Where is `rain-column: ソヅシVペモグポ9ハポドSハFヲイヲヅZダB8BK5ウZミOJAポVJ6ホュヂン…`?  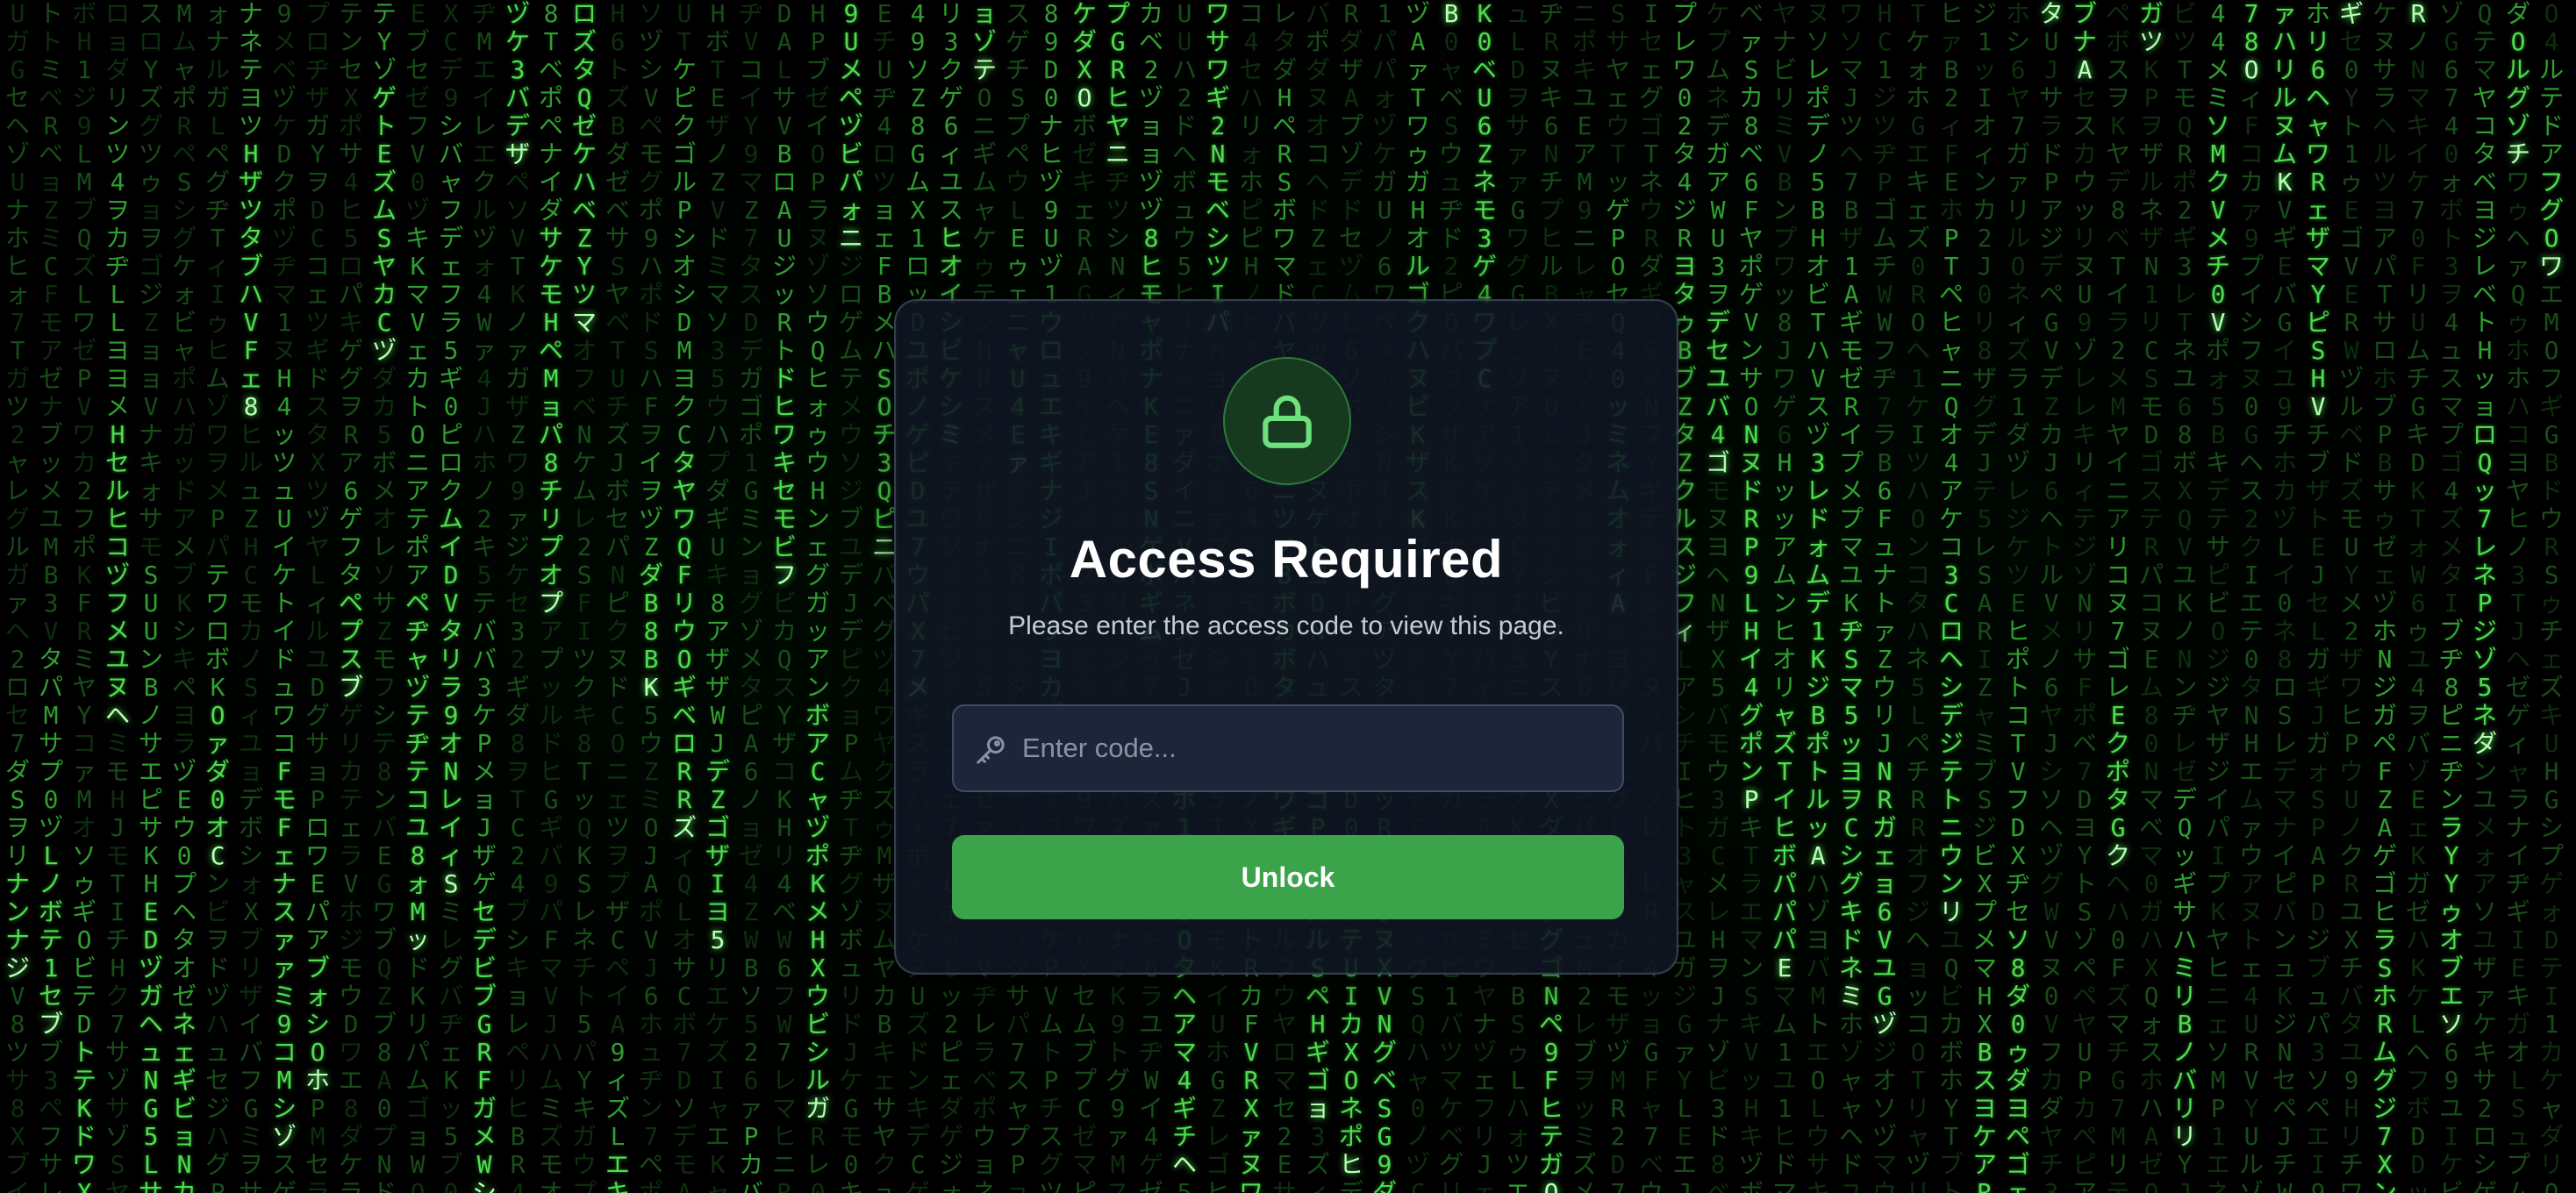
rain-column: ソヅシVペモグポ9ハポドSハFヲイヲヅZダB8BK5ウZミOJAポVJ6ホュヂン… is located at coordinates (650, 596).